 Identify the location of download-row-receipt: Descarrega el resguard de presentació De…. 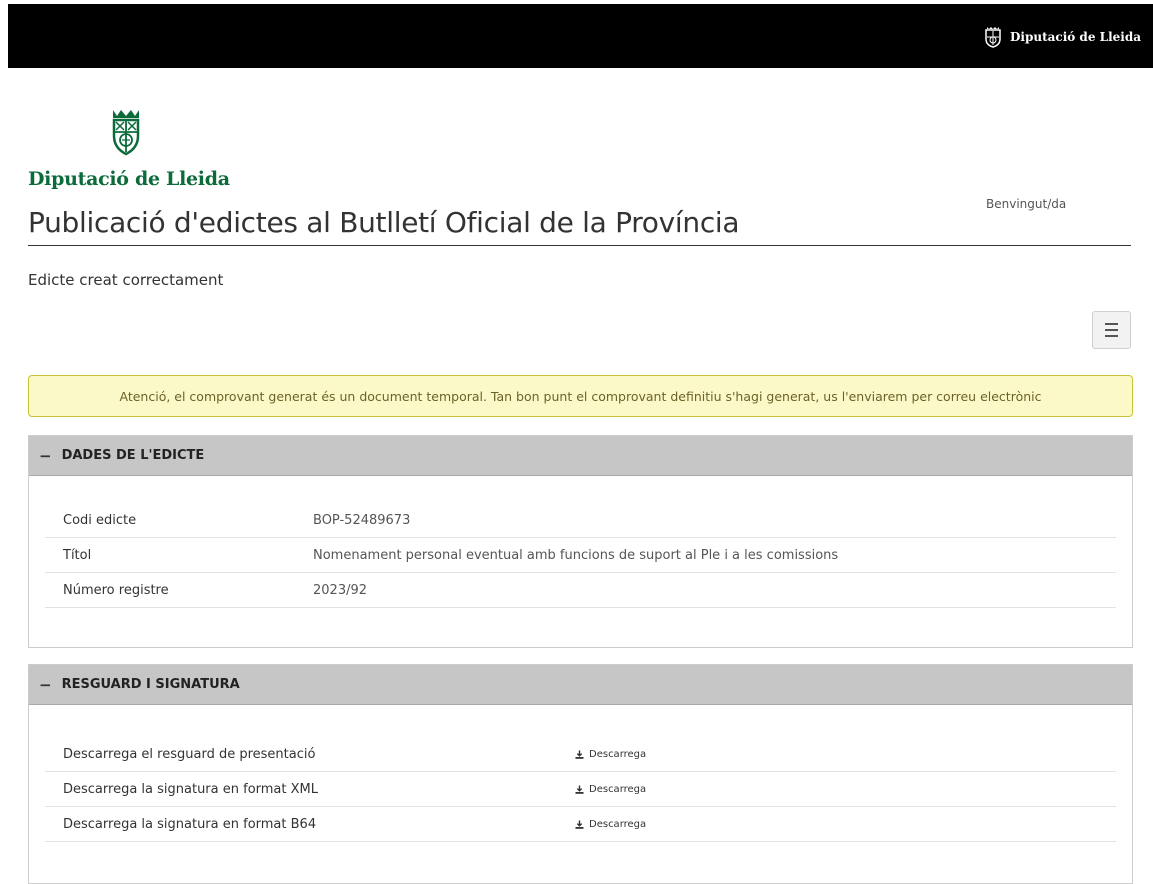
(580, 754).